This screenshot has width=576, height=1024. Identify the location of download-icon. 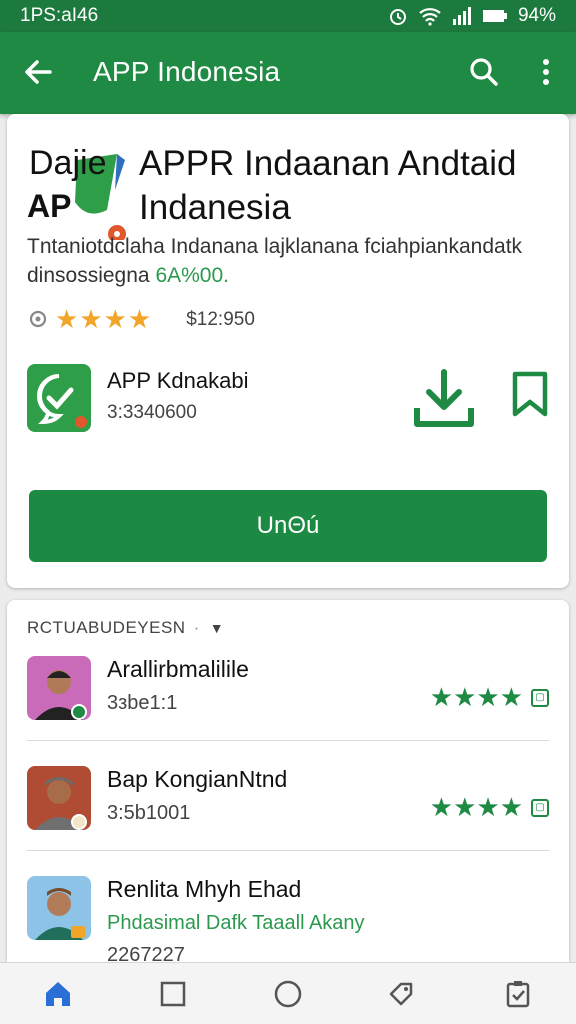
(444, 398).